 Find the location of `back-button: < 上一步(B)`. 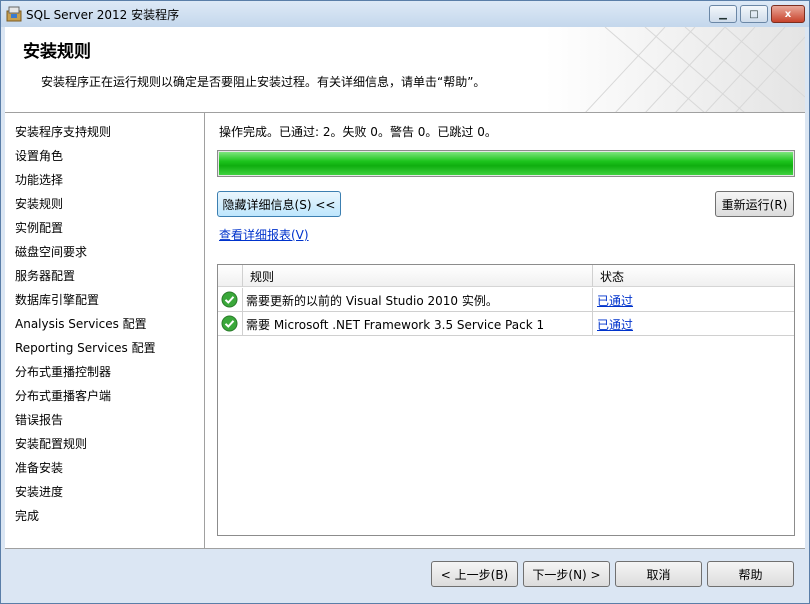

back-button: < 上一步(B) is located at coordinates (474, 574).